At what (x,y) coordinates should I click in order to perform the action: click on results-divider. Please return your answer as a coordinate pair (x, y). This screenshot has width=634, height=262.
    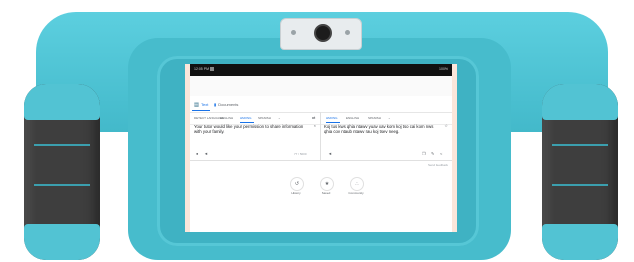
    Looking at the image, I should click on (321, 160).